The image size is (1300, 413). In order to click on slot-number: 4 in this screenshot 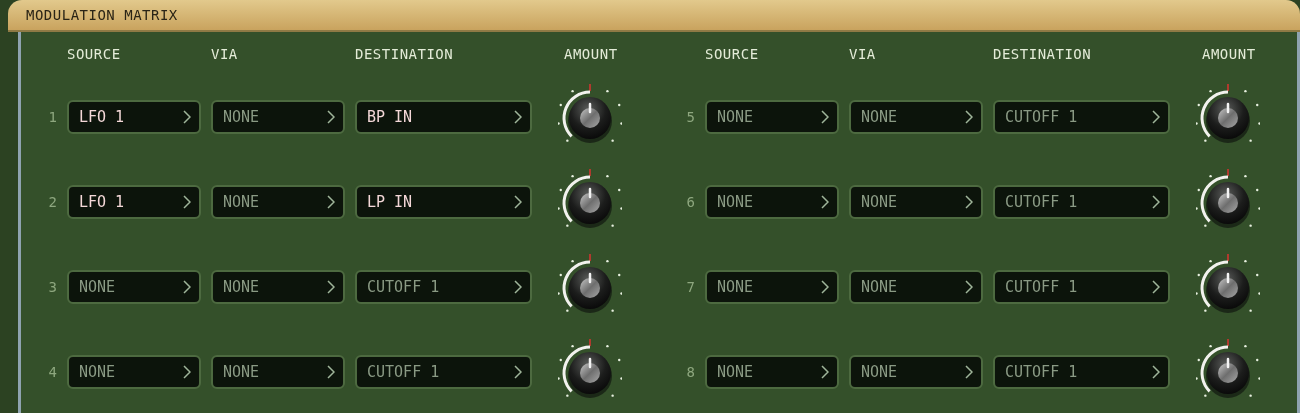, I will do `click(52, 371)`.